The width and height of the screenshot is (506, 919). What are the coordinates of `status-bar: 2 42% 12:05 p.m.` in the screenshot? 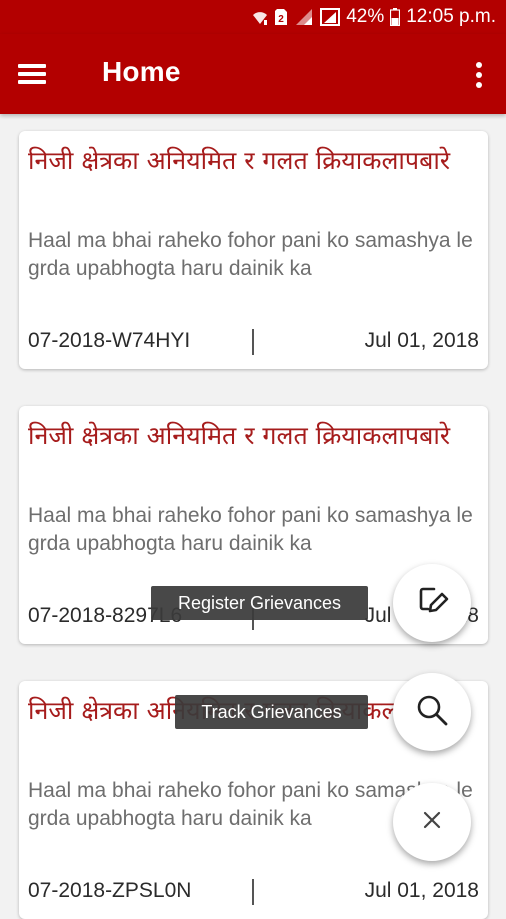 It's located at (253, 17).